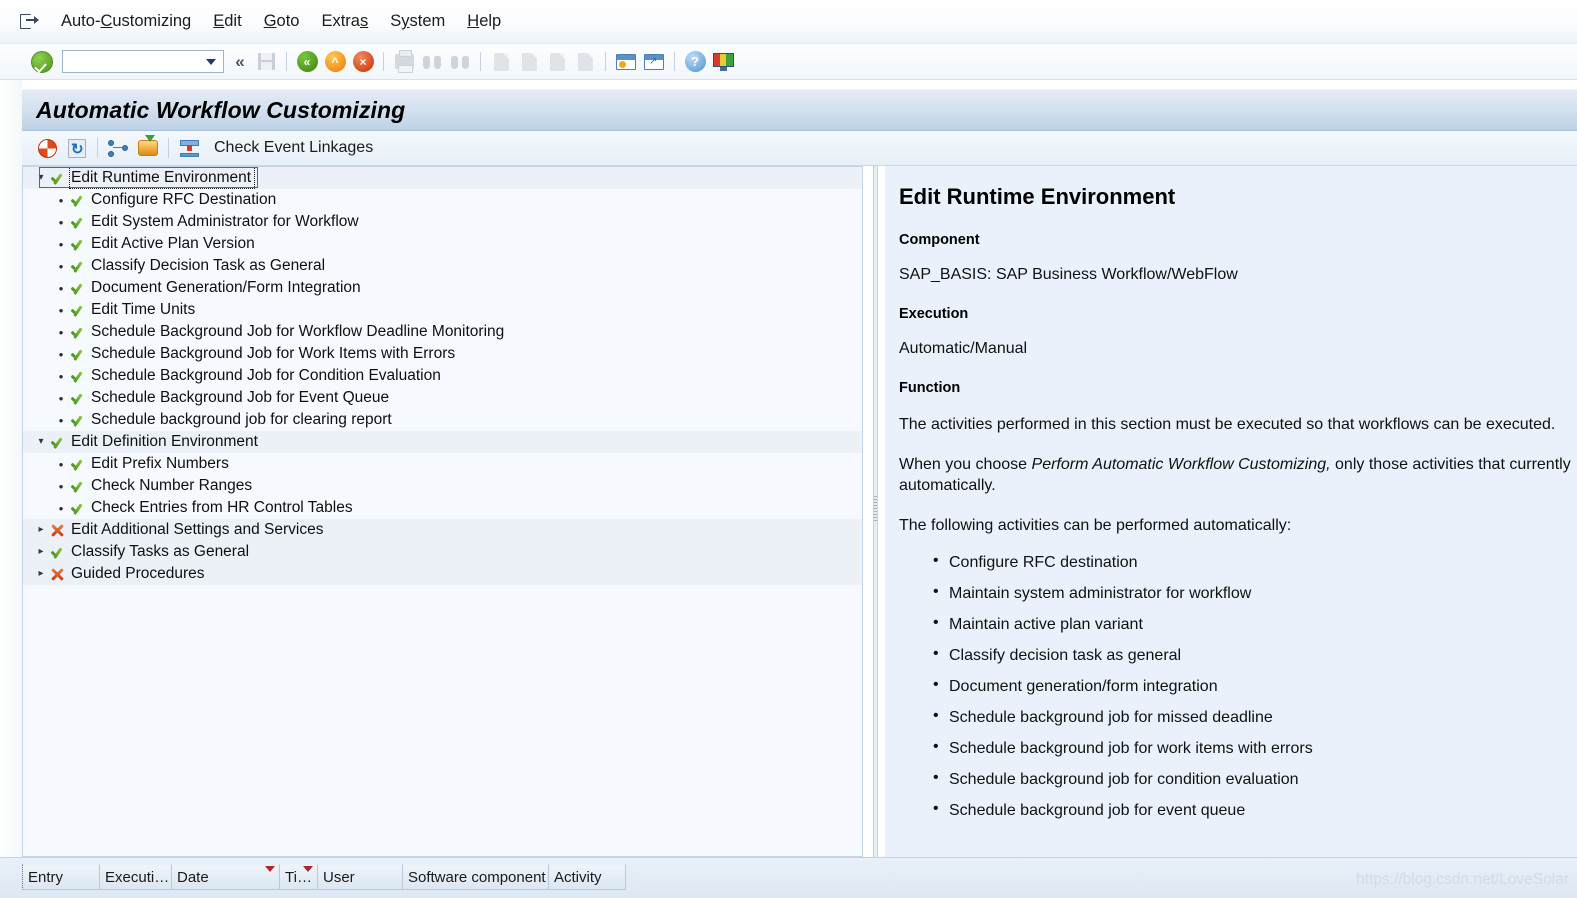 This screenshot has width=1577, height=898. I want to click on table-column-header: Activity, so click(587, 877).